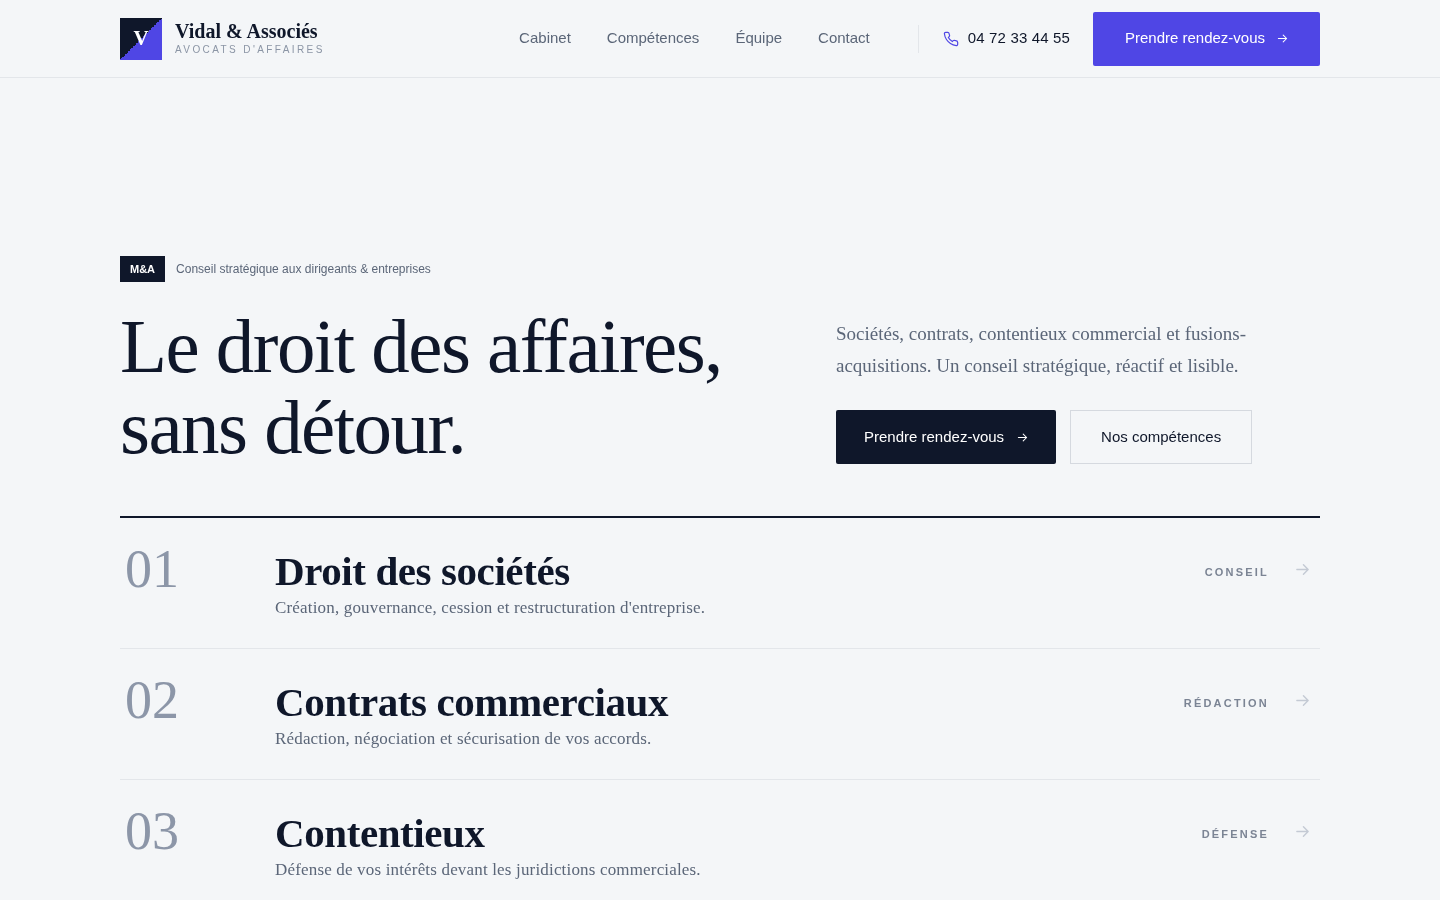 This screenshot has height=900, width=1440. Describe the element at coordinates (472, 702) in the screenshot. I see `area-title: Contrats commerciaux` at that location.